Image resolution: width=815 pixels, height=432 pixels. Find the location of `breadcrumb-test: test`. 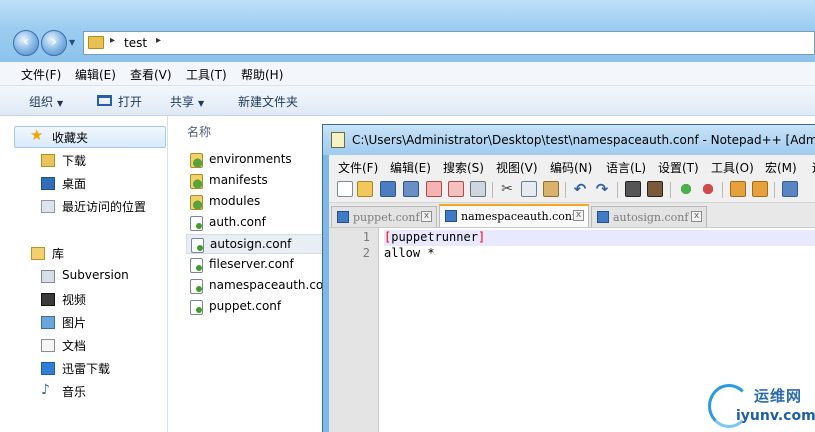

breadcrumb-test: test is located at coordinates (135, 43).